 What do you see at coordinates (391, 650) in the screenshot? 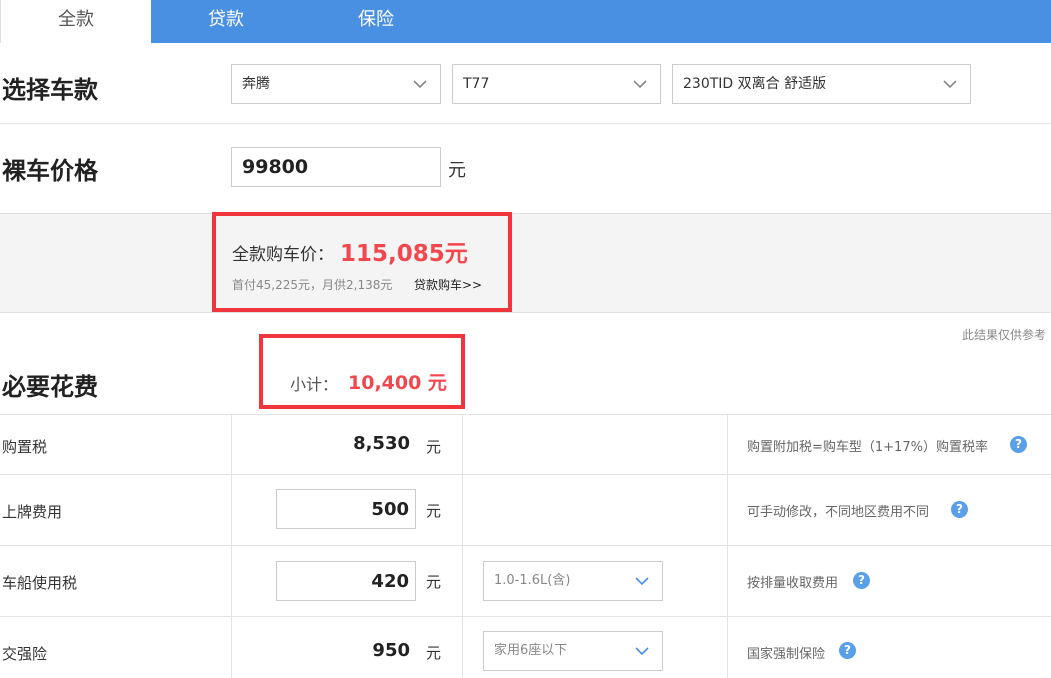
I see `compulsory-insurance-value: 950` at bounding box center [391, 650].